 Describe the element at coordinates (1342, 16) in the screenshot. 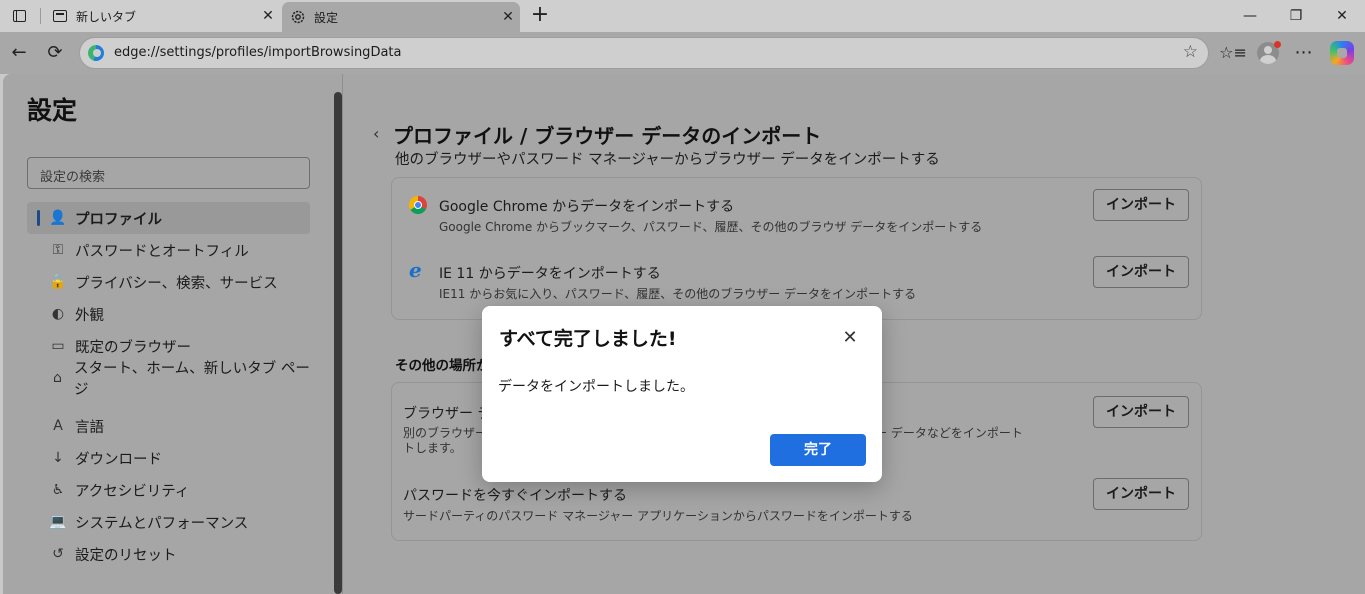

I see `close-window-button: ✕` at that location.